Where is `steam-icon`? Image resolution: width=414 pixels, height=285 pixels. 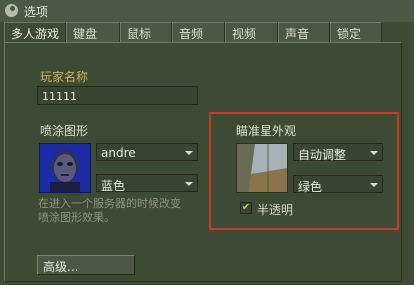
steam-icon is located at coordinates (11, 10).